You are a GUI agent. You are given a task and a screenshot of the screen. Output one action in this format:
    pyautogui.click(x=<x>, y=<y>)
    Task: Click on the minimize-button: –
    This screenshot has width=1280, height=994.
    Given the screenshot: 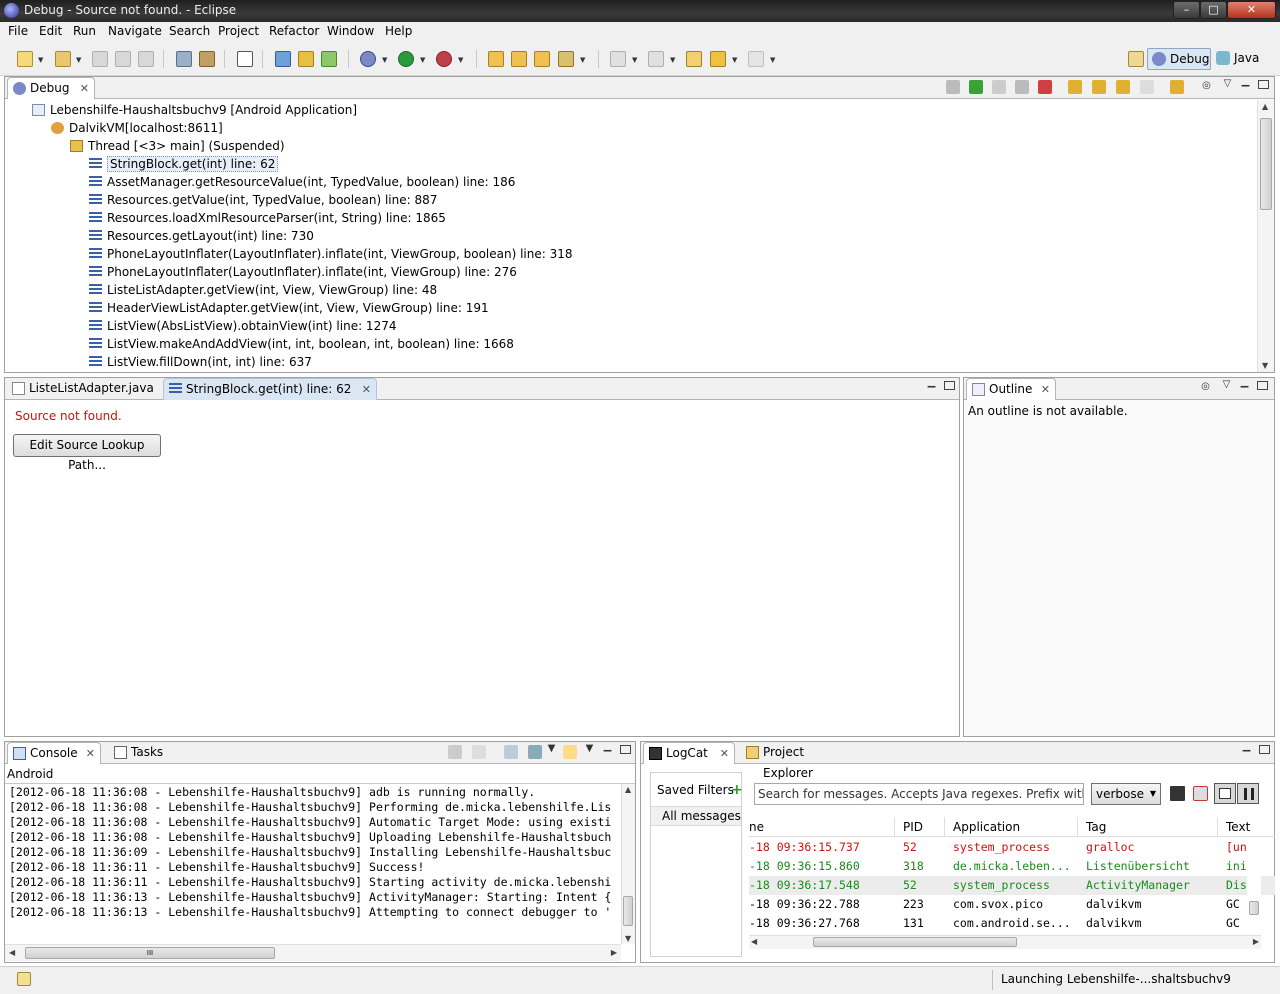 What is the action you would take?
    pyautogui.click(x=1186, y=10)
    